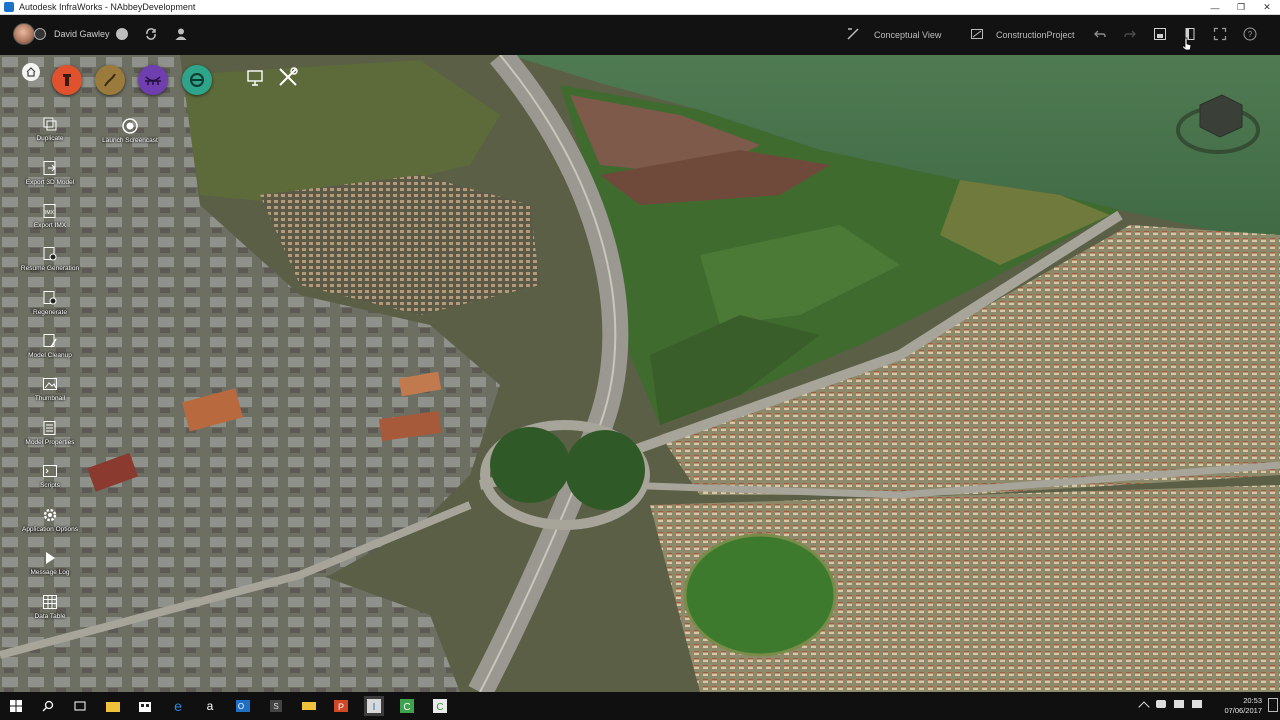 The height and width of the screenshot is (720, 1280). What do you see at coordinates (1035, 35) in the screenshot?
I see `project-label: ConstructionProject` at bounding box center [1035, 35].